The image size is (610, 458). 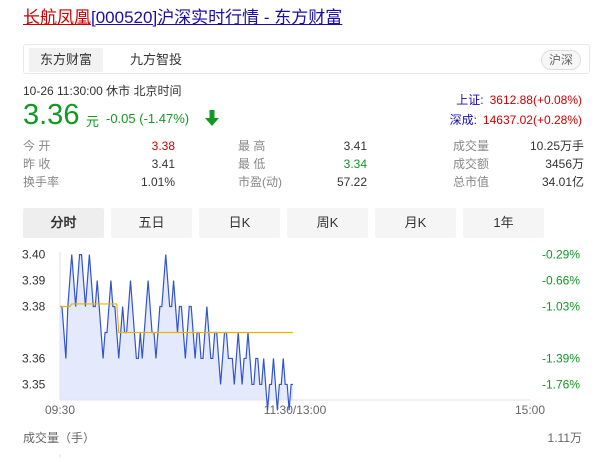 I want to click on tab-intraday: 分时, so click(x=63, y=223).